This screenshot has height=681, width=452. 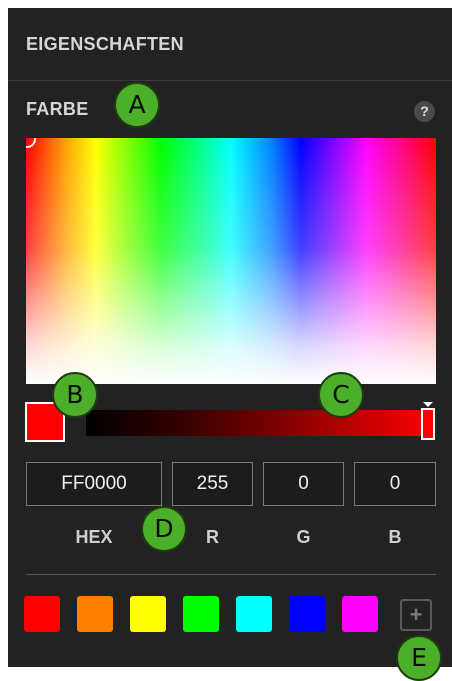 I want to click on preset-swatch-red, so click(x=42, y=614).